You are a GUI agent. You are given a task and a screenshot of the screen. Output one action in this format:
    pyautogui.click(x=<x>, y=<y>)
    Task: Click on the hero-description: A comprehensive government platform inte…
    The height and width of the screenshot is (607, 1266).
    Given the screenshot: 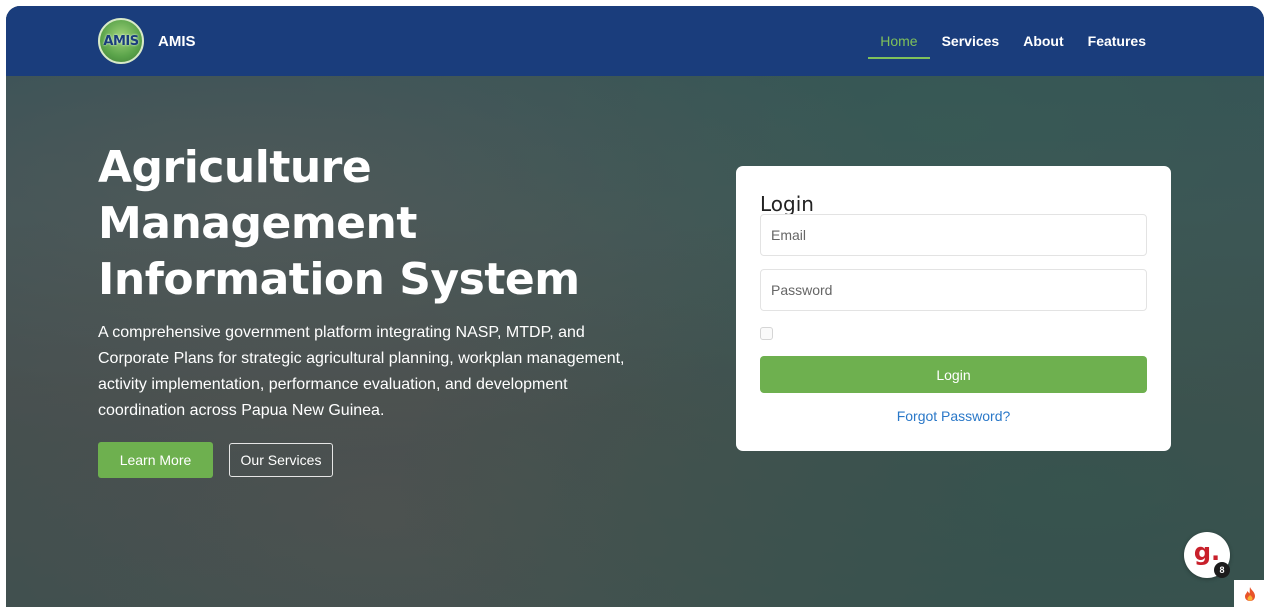 What is the action you would take?
    pyautogui.click(x=361, y=371)
    